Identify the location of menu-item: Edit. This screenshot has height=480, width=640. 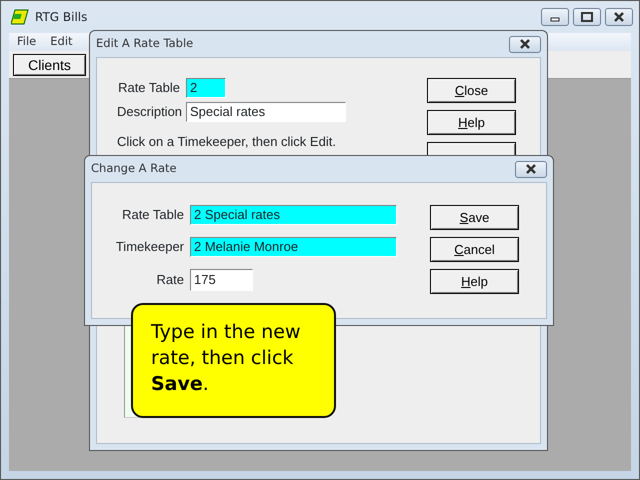
(61, 42).